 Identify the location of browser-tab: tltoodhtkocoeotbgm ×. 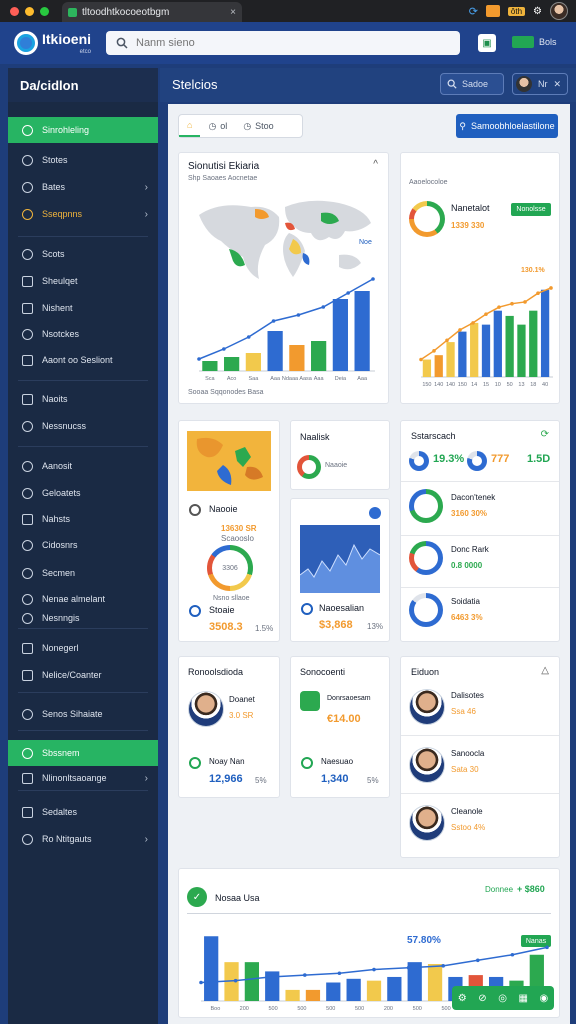
(152, 12).